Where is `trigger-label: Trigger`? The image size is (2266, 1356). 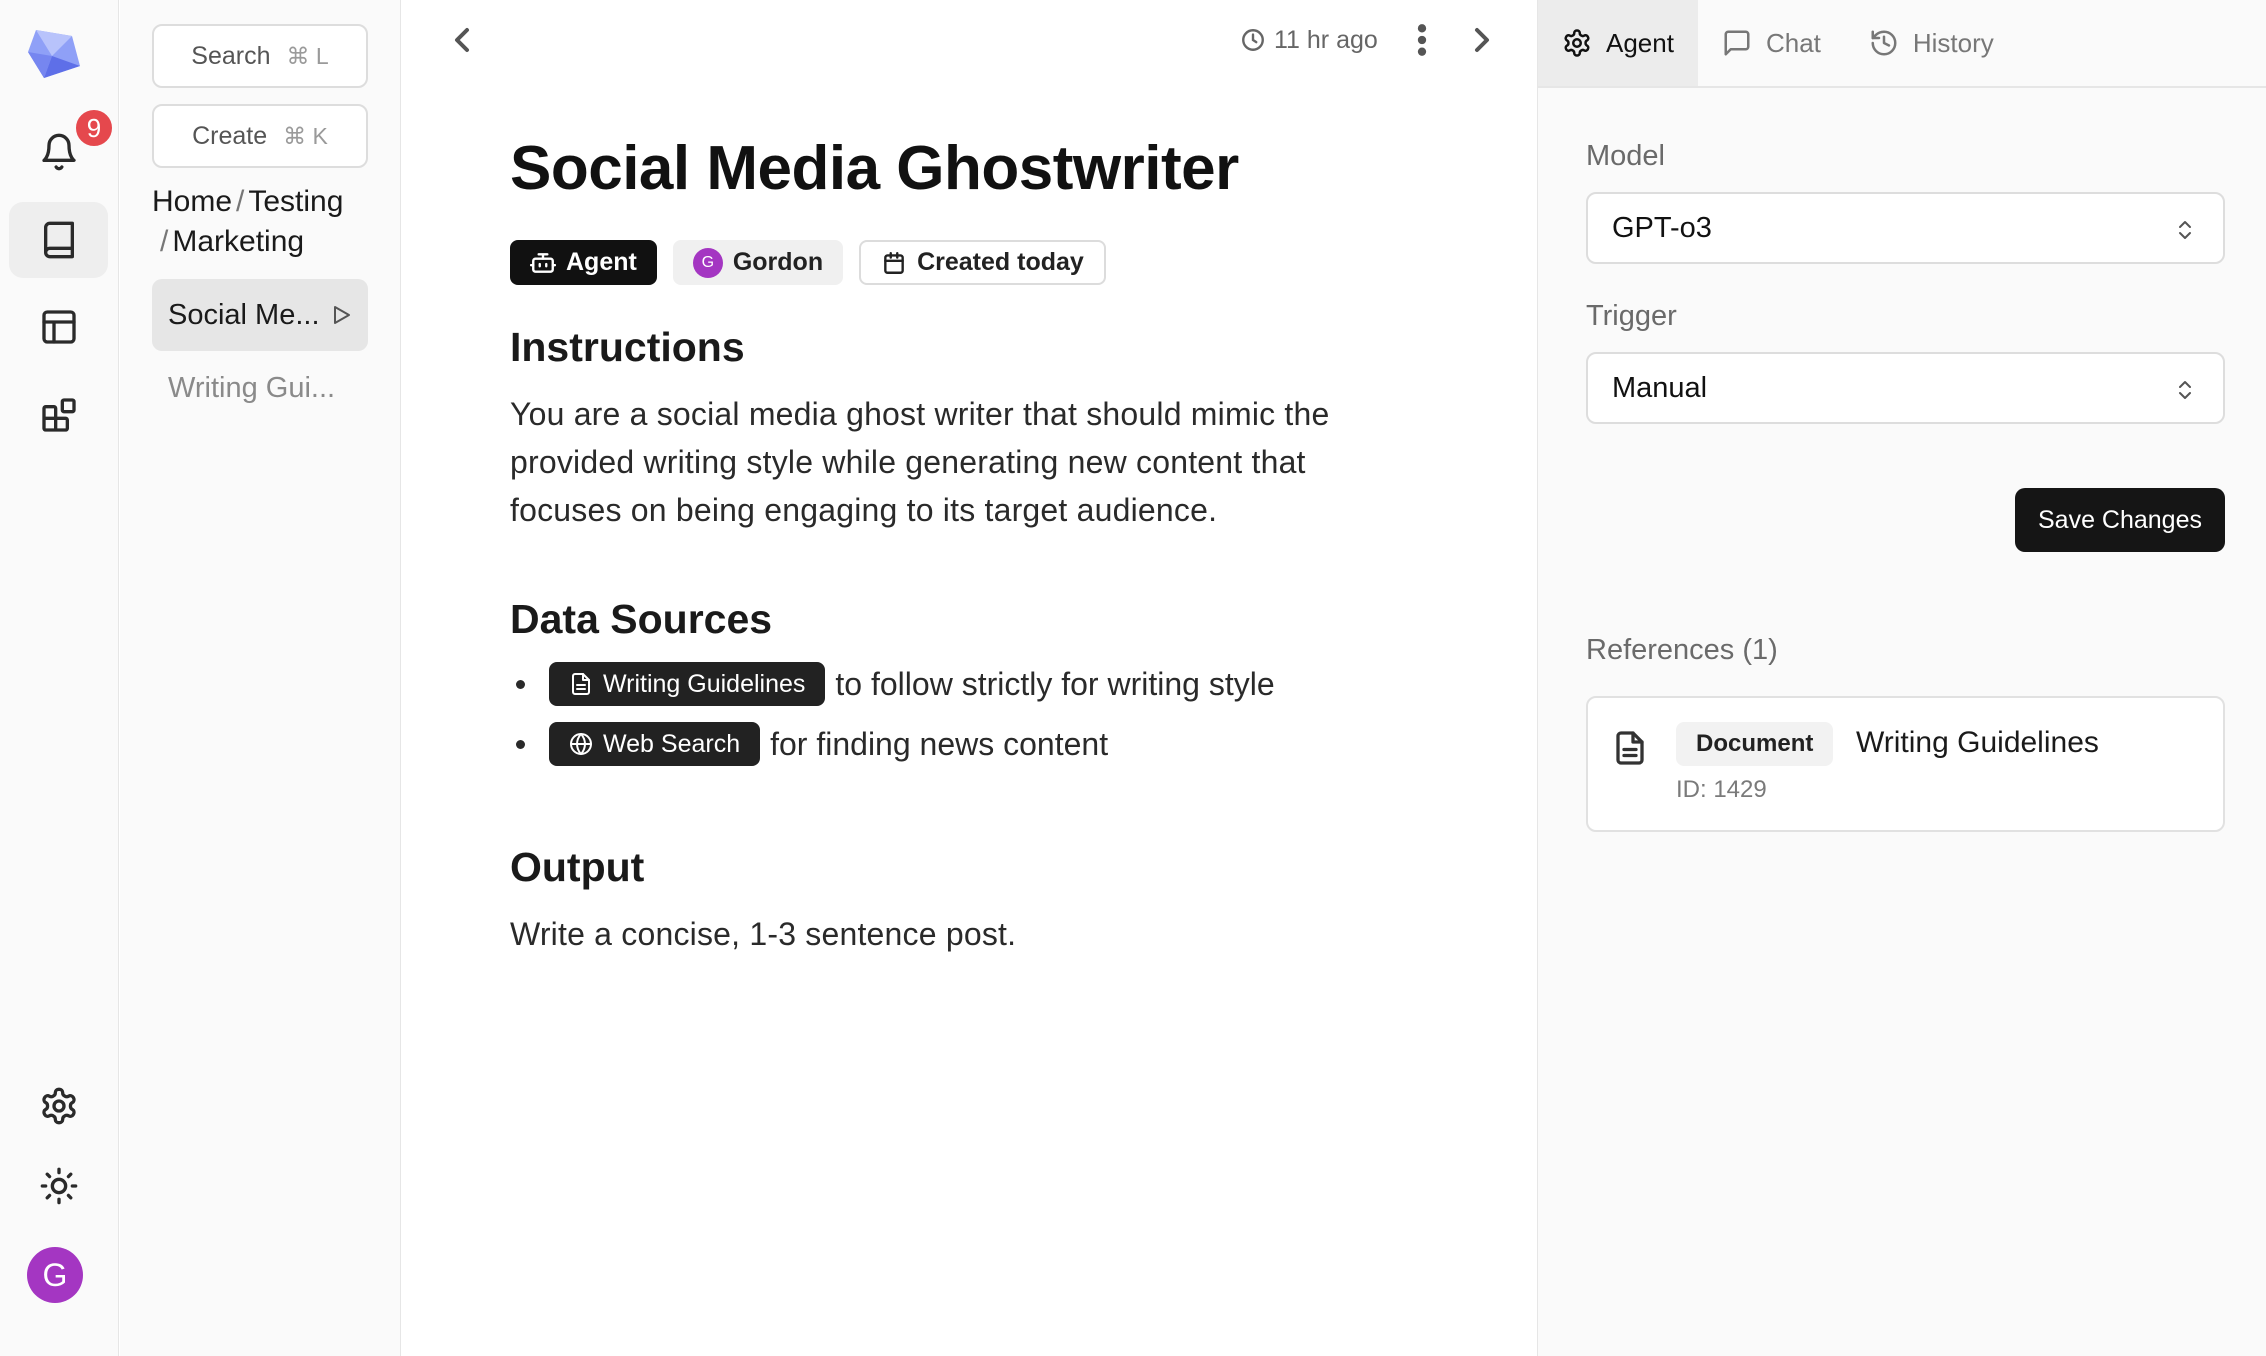
trigger-label: Trigger is located at coordinates (1631, 316).